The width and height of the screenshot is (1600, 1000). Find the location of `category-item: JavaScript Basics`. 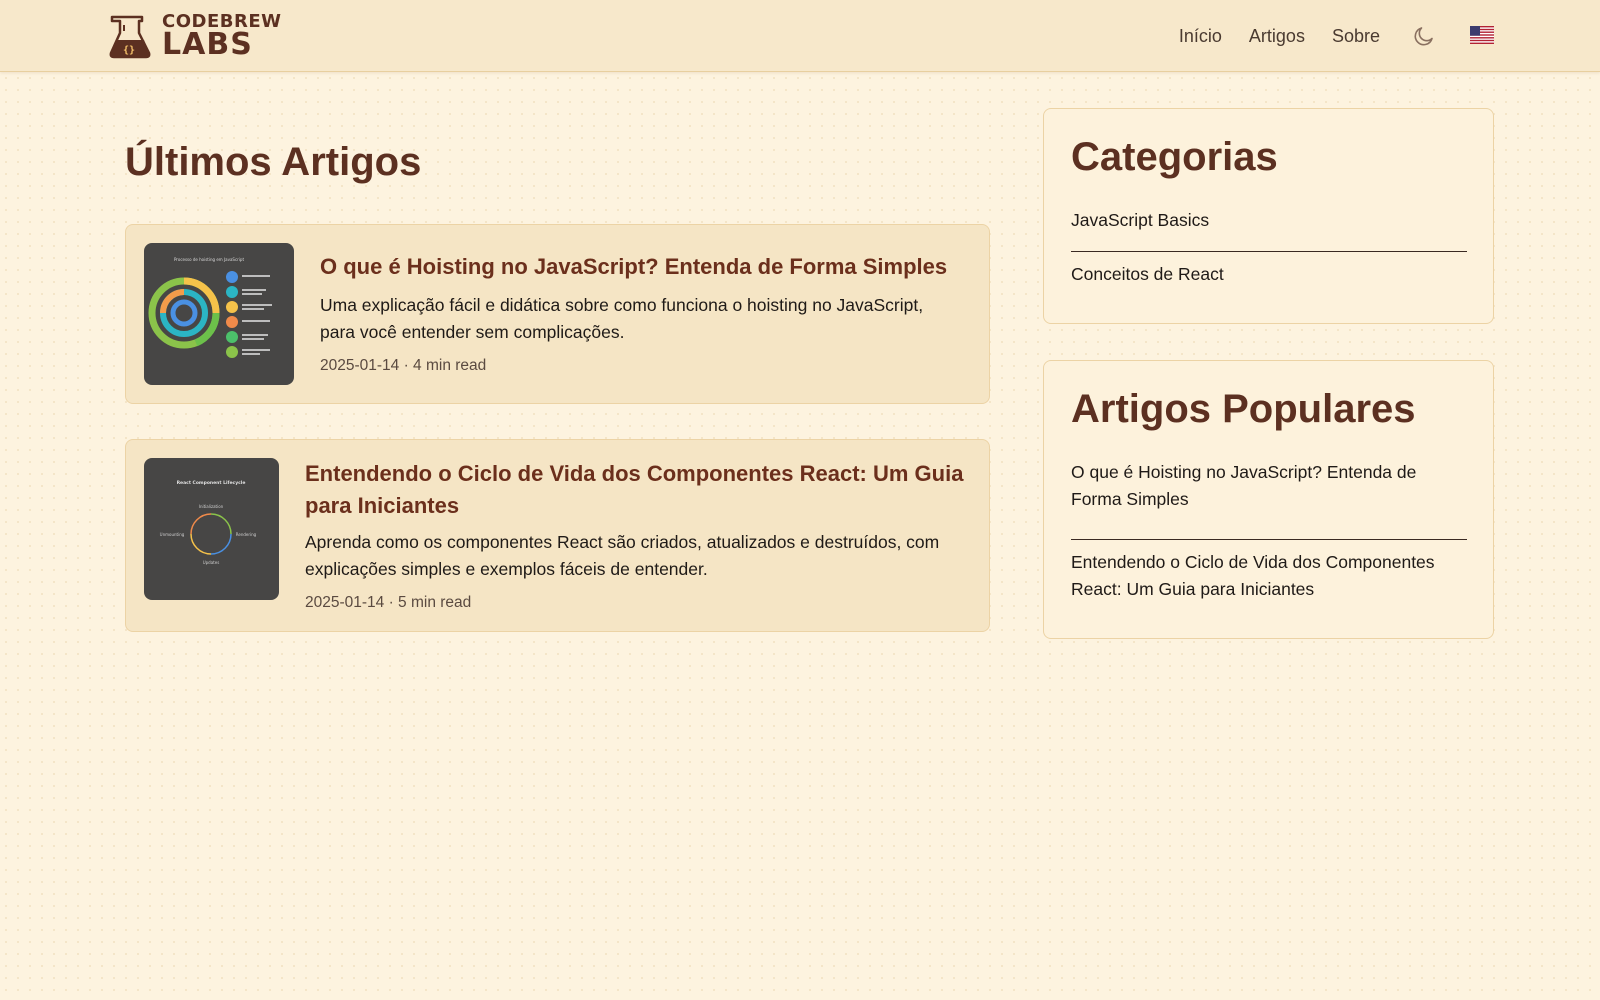

category-item: JavaScript Basics is located at coordinates (1271, 220).